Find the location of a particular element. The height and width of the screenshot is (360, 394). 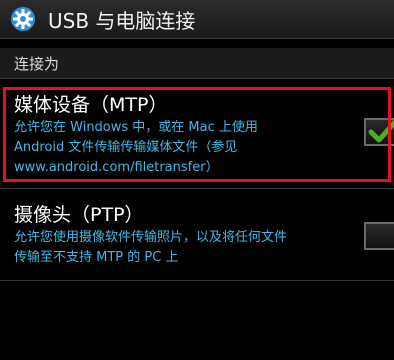

checkmark-icon is located at coordinates (381, 131).